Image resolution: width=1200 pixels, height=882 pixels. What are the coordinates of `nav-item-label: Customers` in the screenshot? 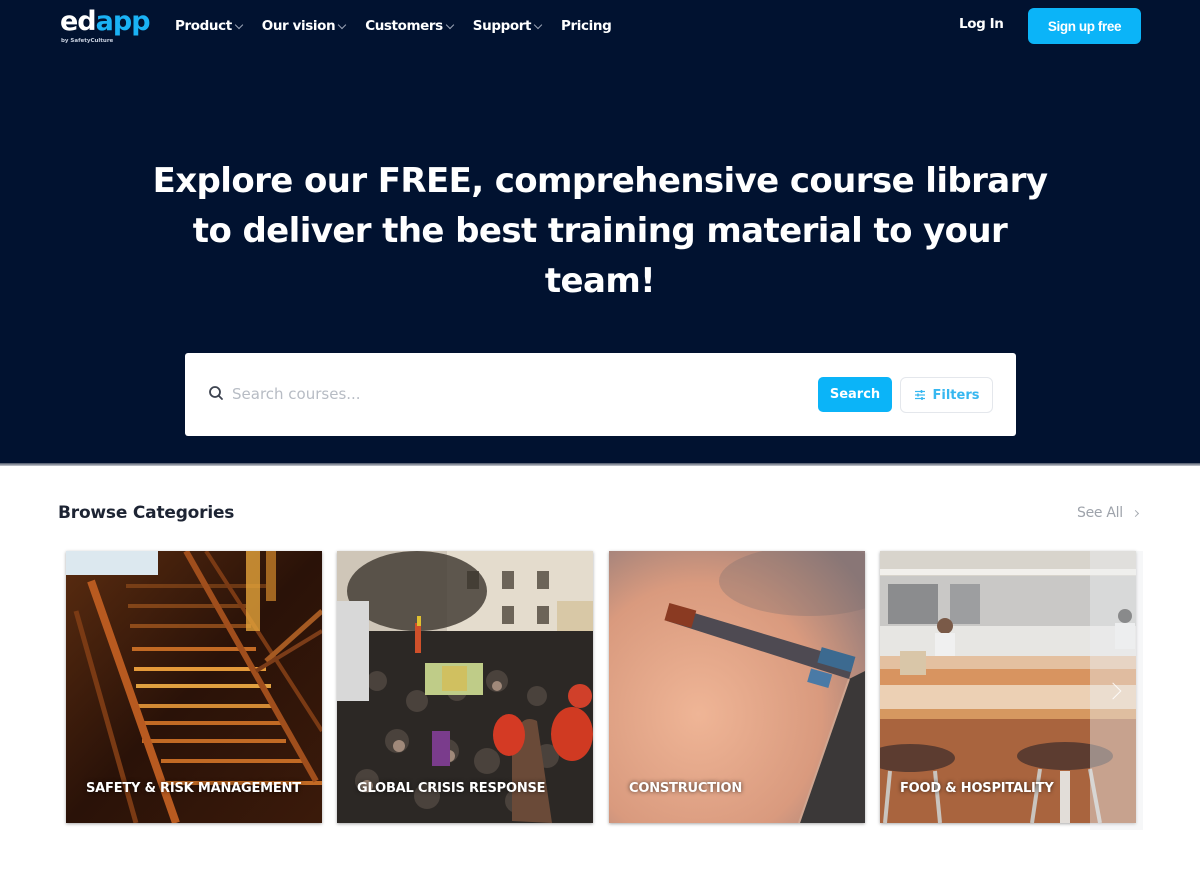 It's located at (404, 26).